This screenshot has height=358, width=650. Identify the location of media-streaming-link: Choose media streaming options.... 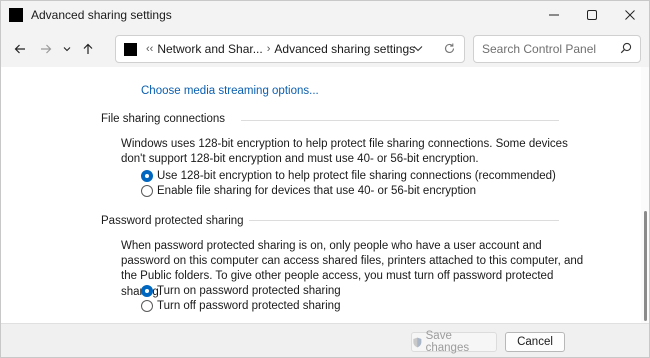
(230, 91).